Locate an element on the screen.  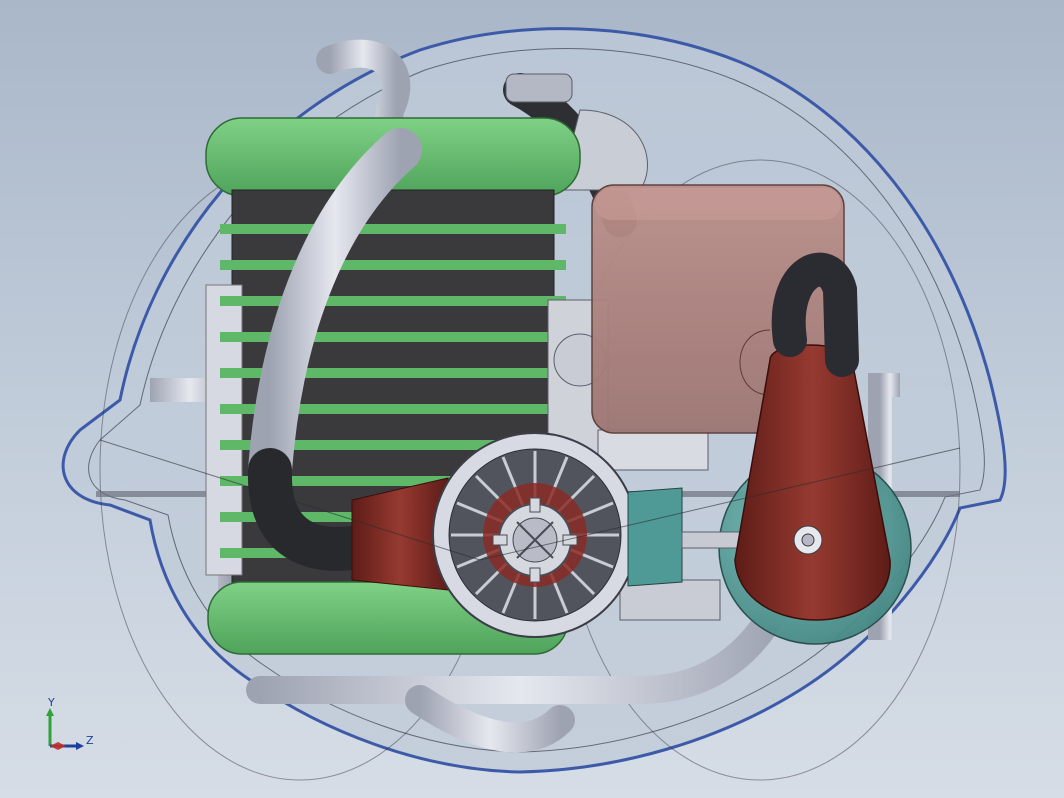
x-axis-icon is located at coordinates (58, 746).